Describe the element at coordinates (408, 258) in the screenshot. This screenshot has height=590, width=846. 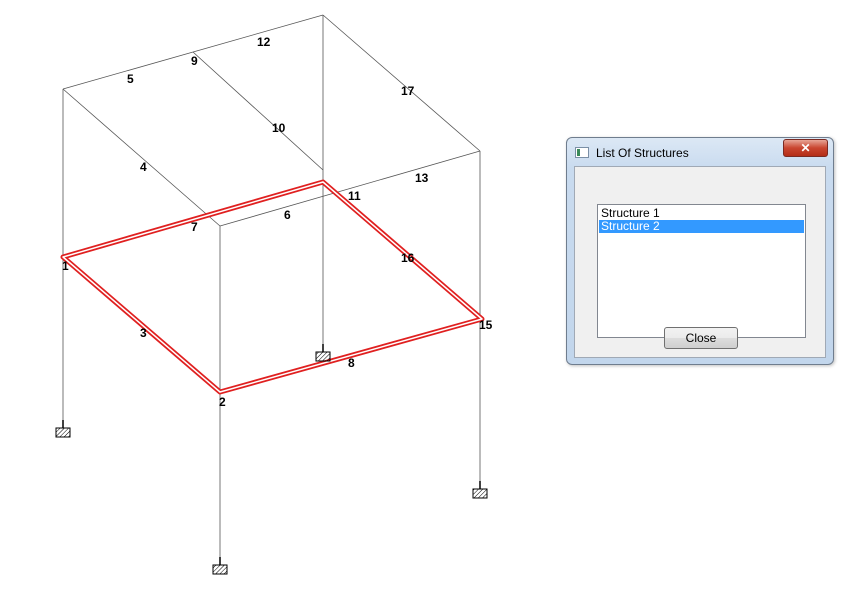
I see `label-16: 16` at that location.